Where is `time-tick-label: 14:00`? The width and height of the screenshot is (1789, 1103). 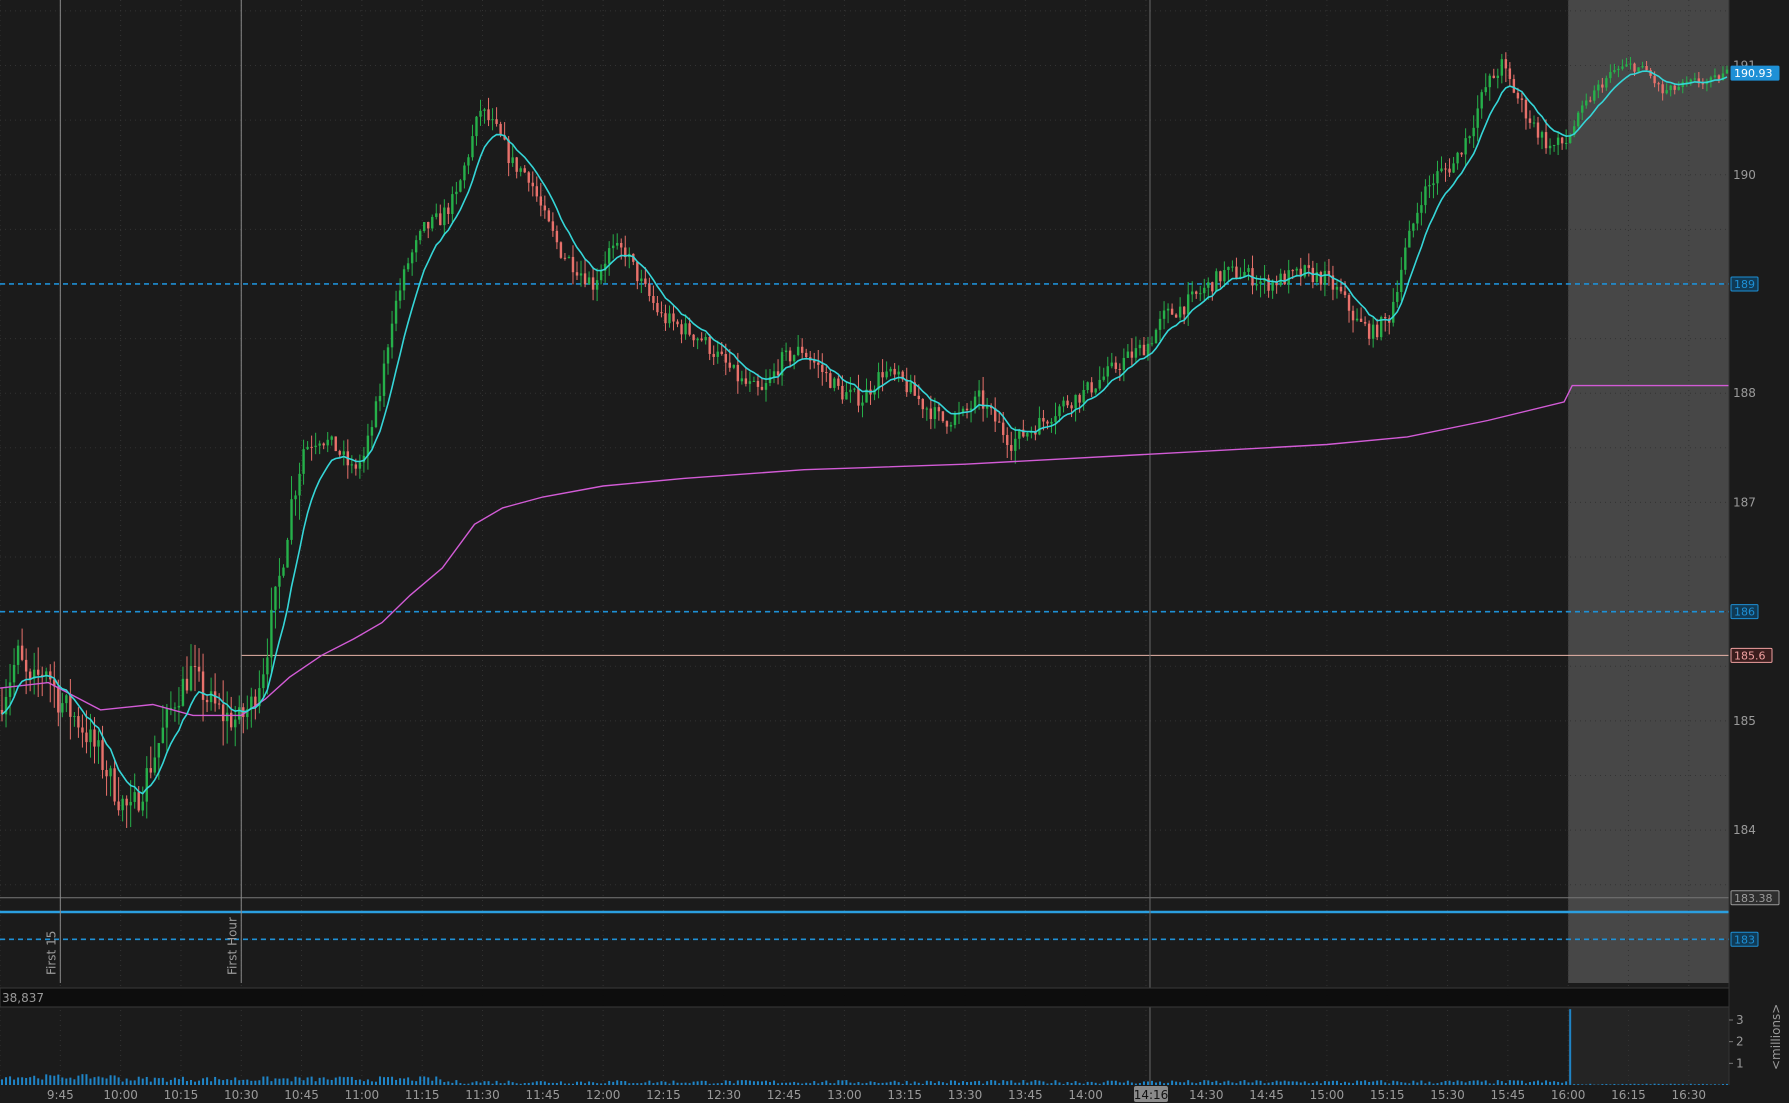
time-tick-label: 14:00 is located at coordinates (1085, 1095).